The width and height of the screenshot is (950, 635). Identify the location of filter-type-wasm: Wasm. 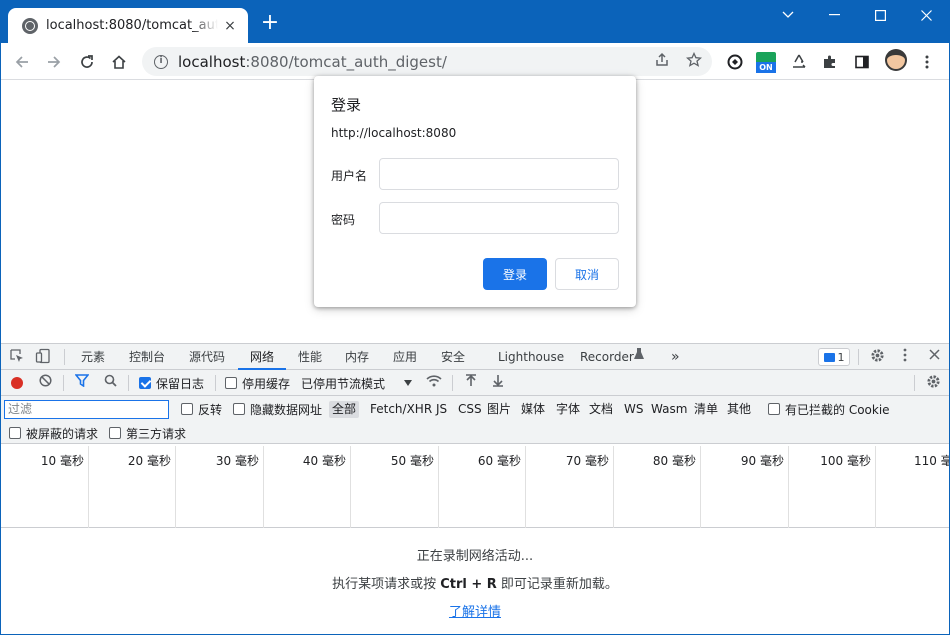
(669, 409).